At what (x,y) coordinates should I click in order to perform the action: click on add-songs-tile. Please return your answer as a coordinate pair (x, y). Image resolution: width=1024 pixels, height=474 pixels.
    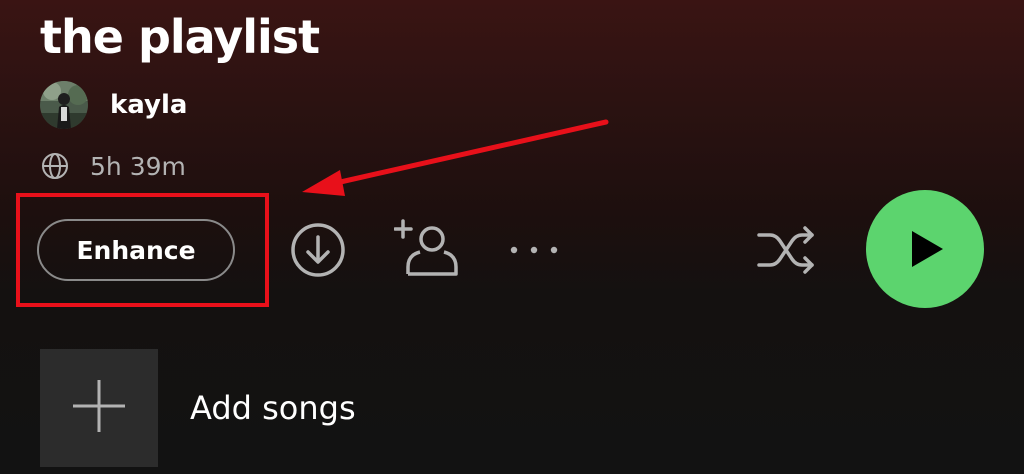
    Looking at the image, I should click on (99, 408).